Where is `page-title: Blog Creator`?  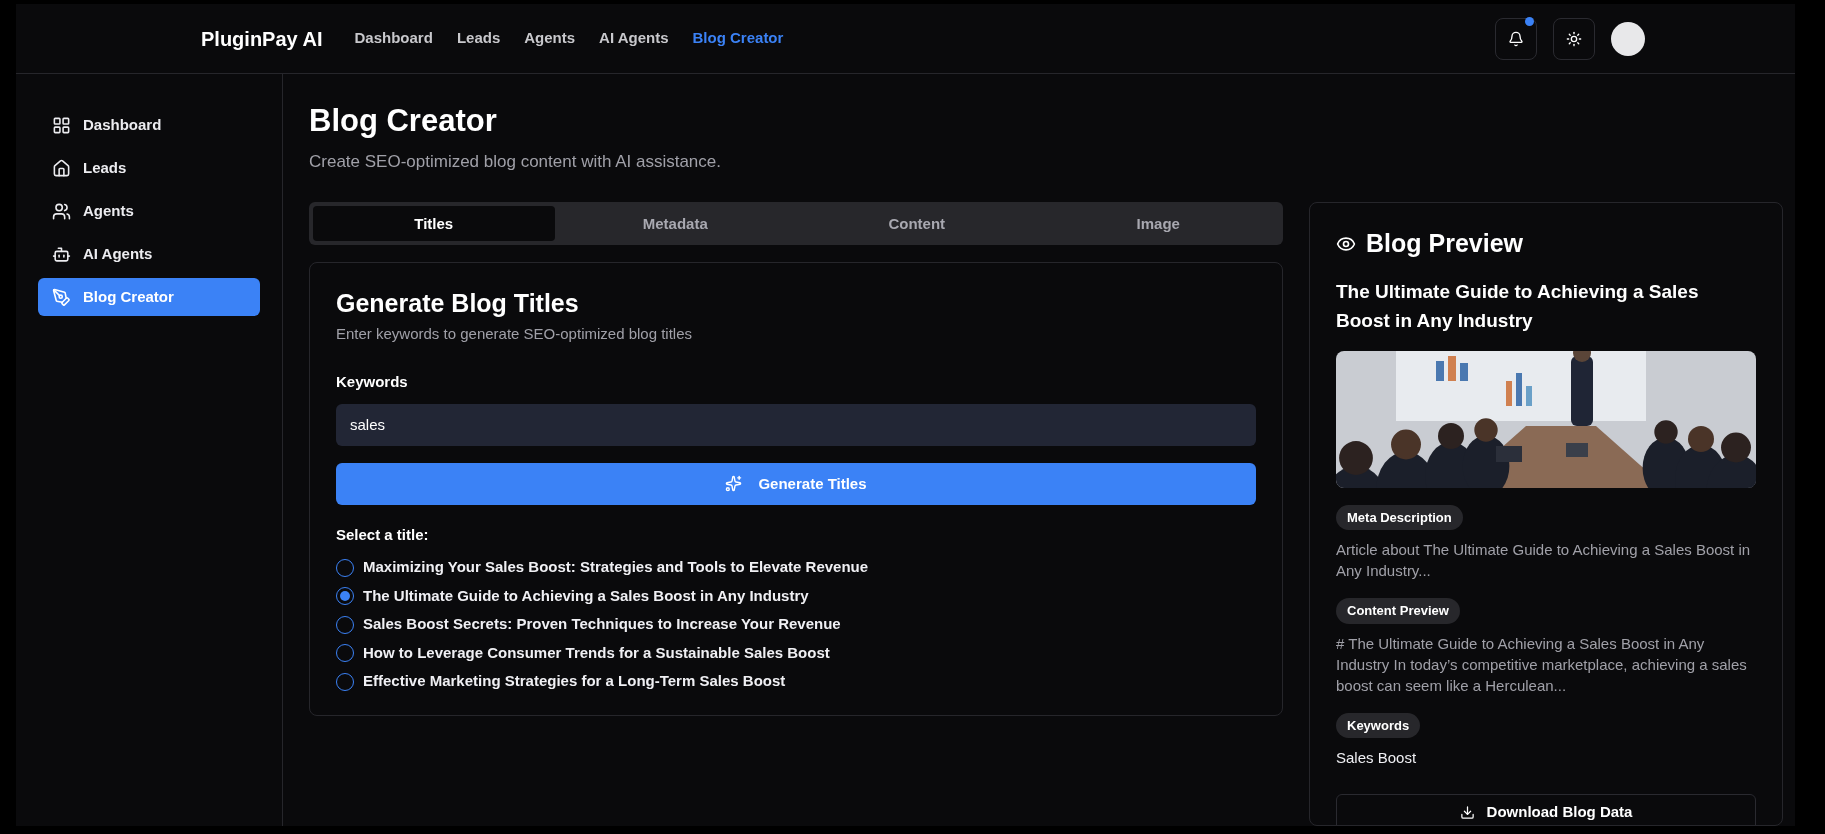
page-title: Blog Creator is located at coordinates (403, 121).